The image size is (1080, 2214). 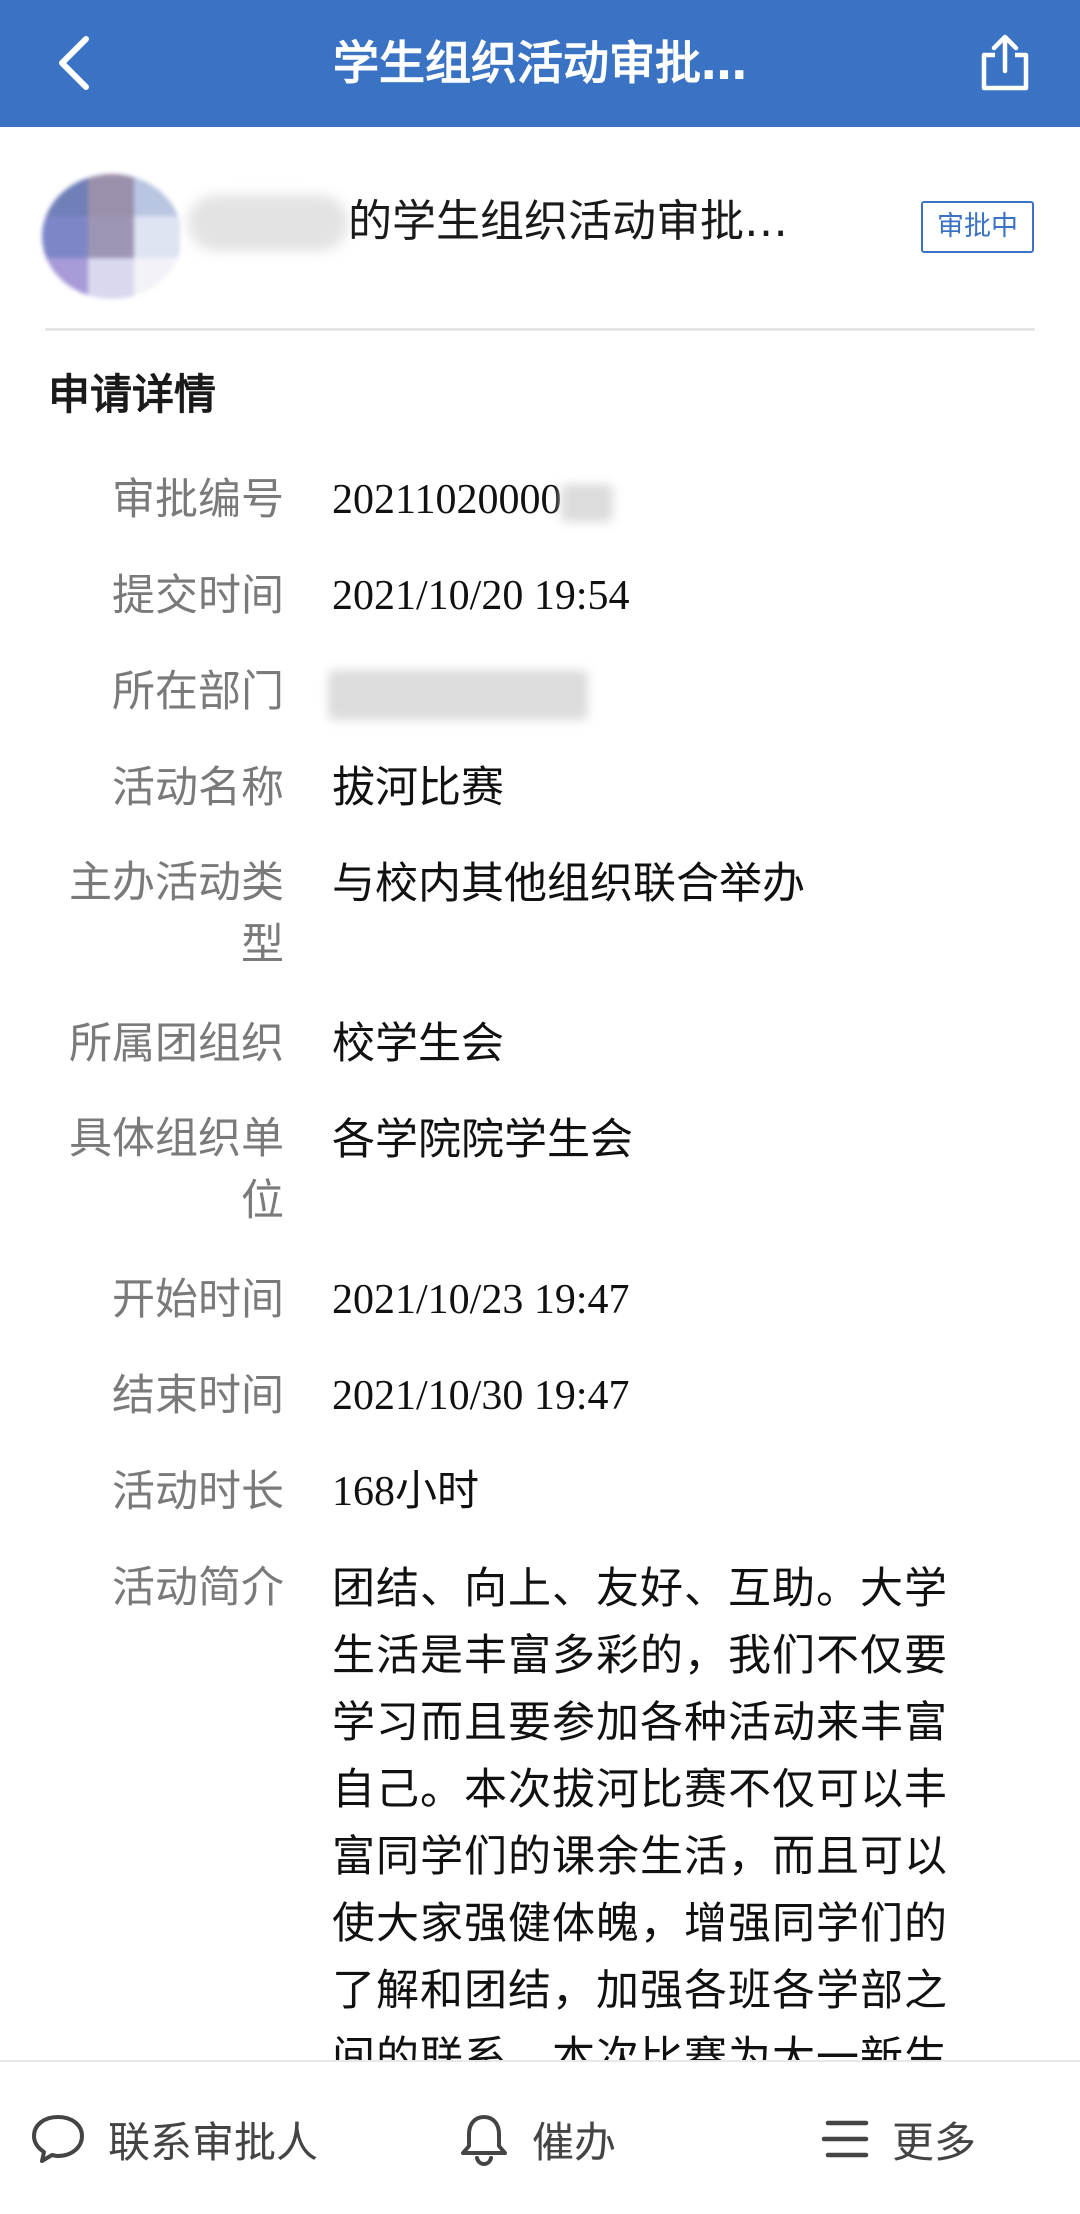 I want to click on detail-label: 提交时间, so click(x=198, y=596).